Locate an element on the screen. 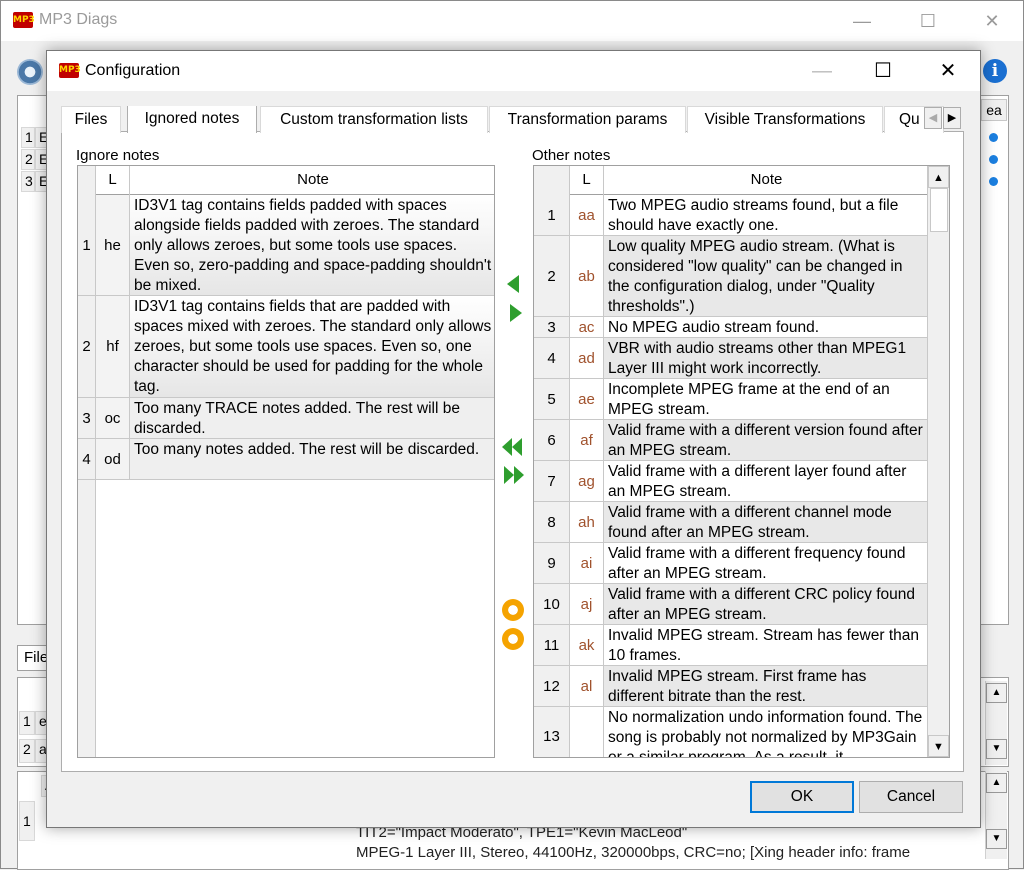 Image resolution: width=1024 pixels, height=870 pixels. note-code: aj is located at coordinates (587, 604).